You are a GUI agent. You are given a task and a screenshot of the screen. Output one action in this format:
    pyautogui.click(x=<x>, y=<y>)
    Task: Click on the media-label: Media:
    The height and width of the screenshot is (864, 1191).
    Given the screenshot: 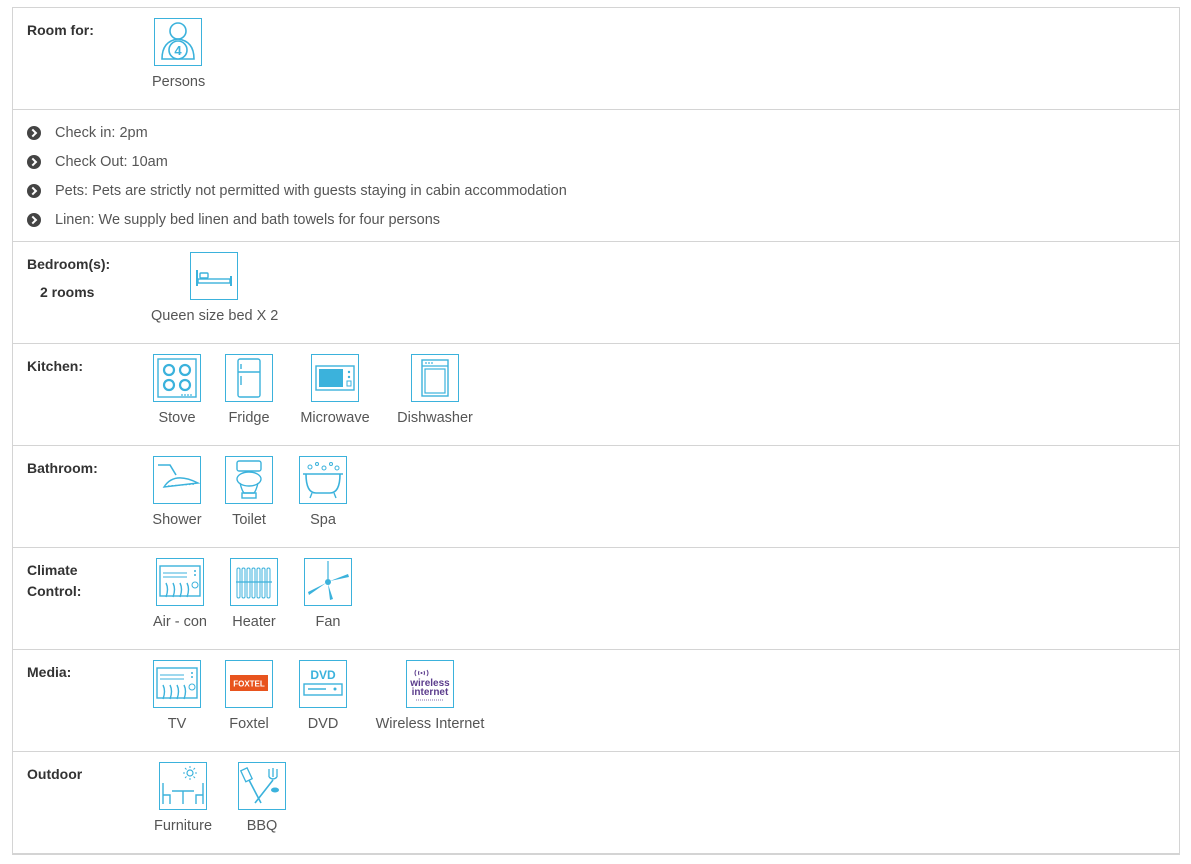 What is the action you would take?
    pyautogui.click(x=49, y=672)
    